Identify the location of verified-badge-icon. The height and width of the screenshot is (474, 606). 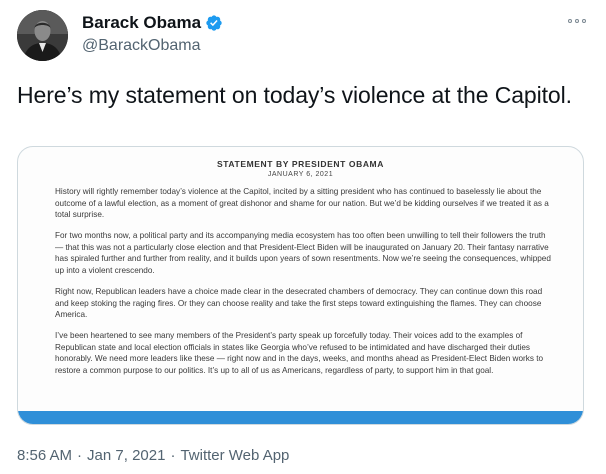
(214, 23).